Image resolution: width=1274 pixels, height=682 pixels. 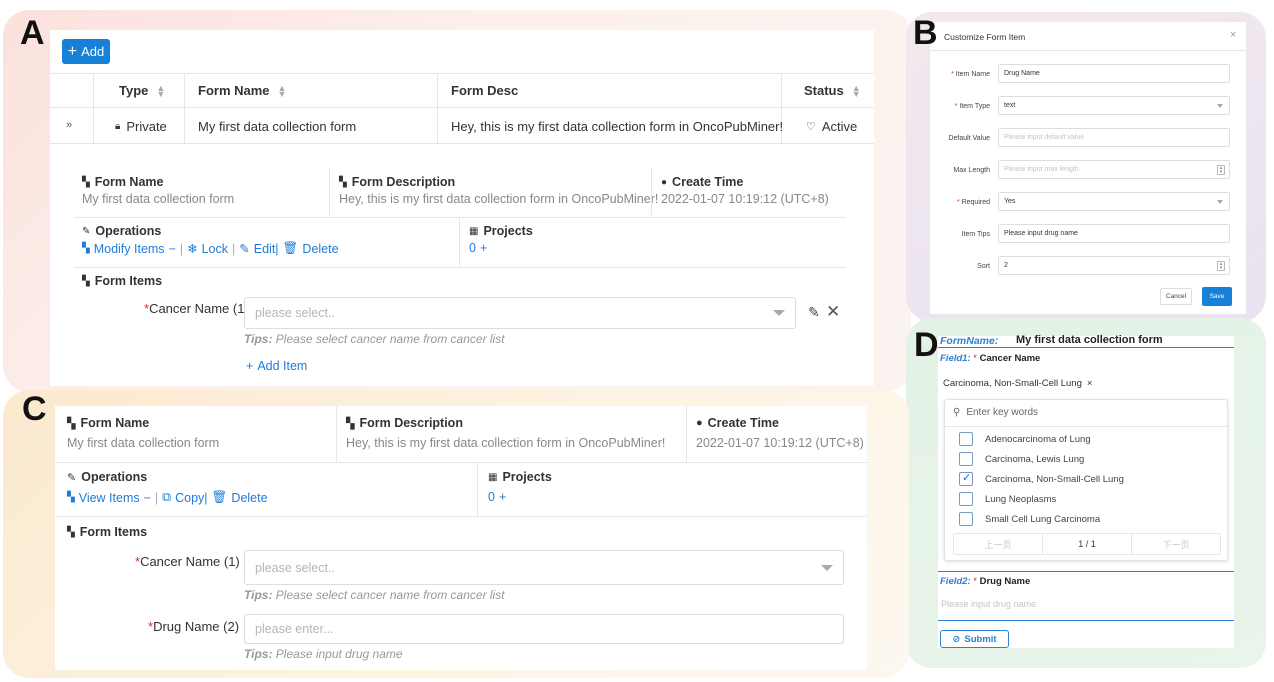 What do you see at coordinates (93, 51) in the screenshot?
I see `add-button-label: Add` at bounding box center [93, 51].